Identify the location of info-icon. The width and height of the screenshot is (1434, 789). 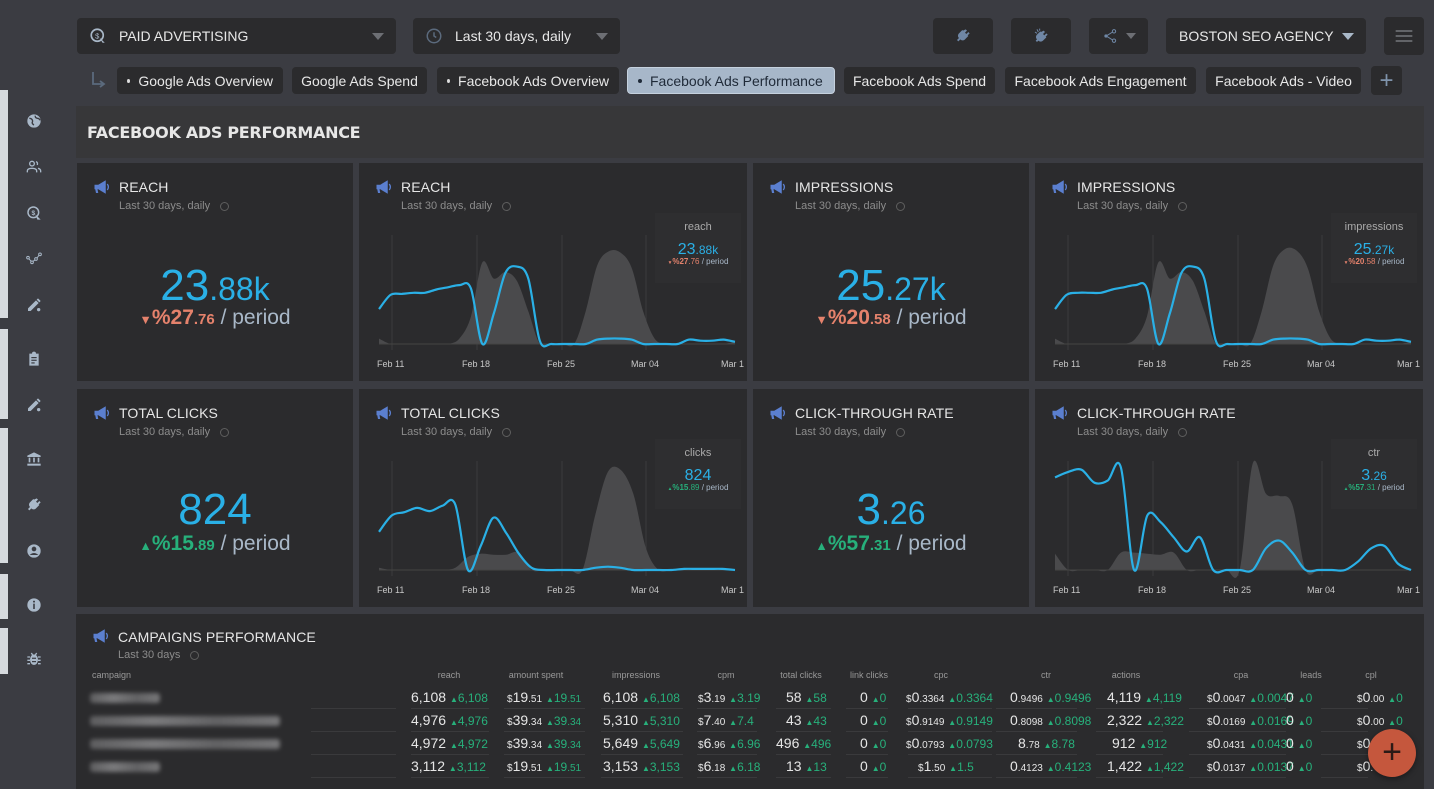
(34, 605).